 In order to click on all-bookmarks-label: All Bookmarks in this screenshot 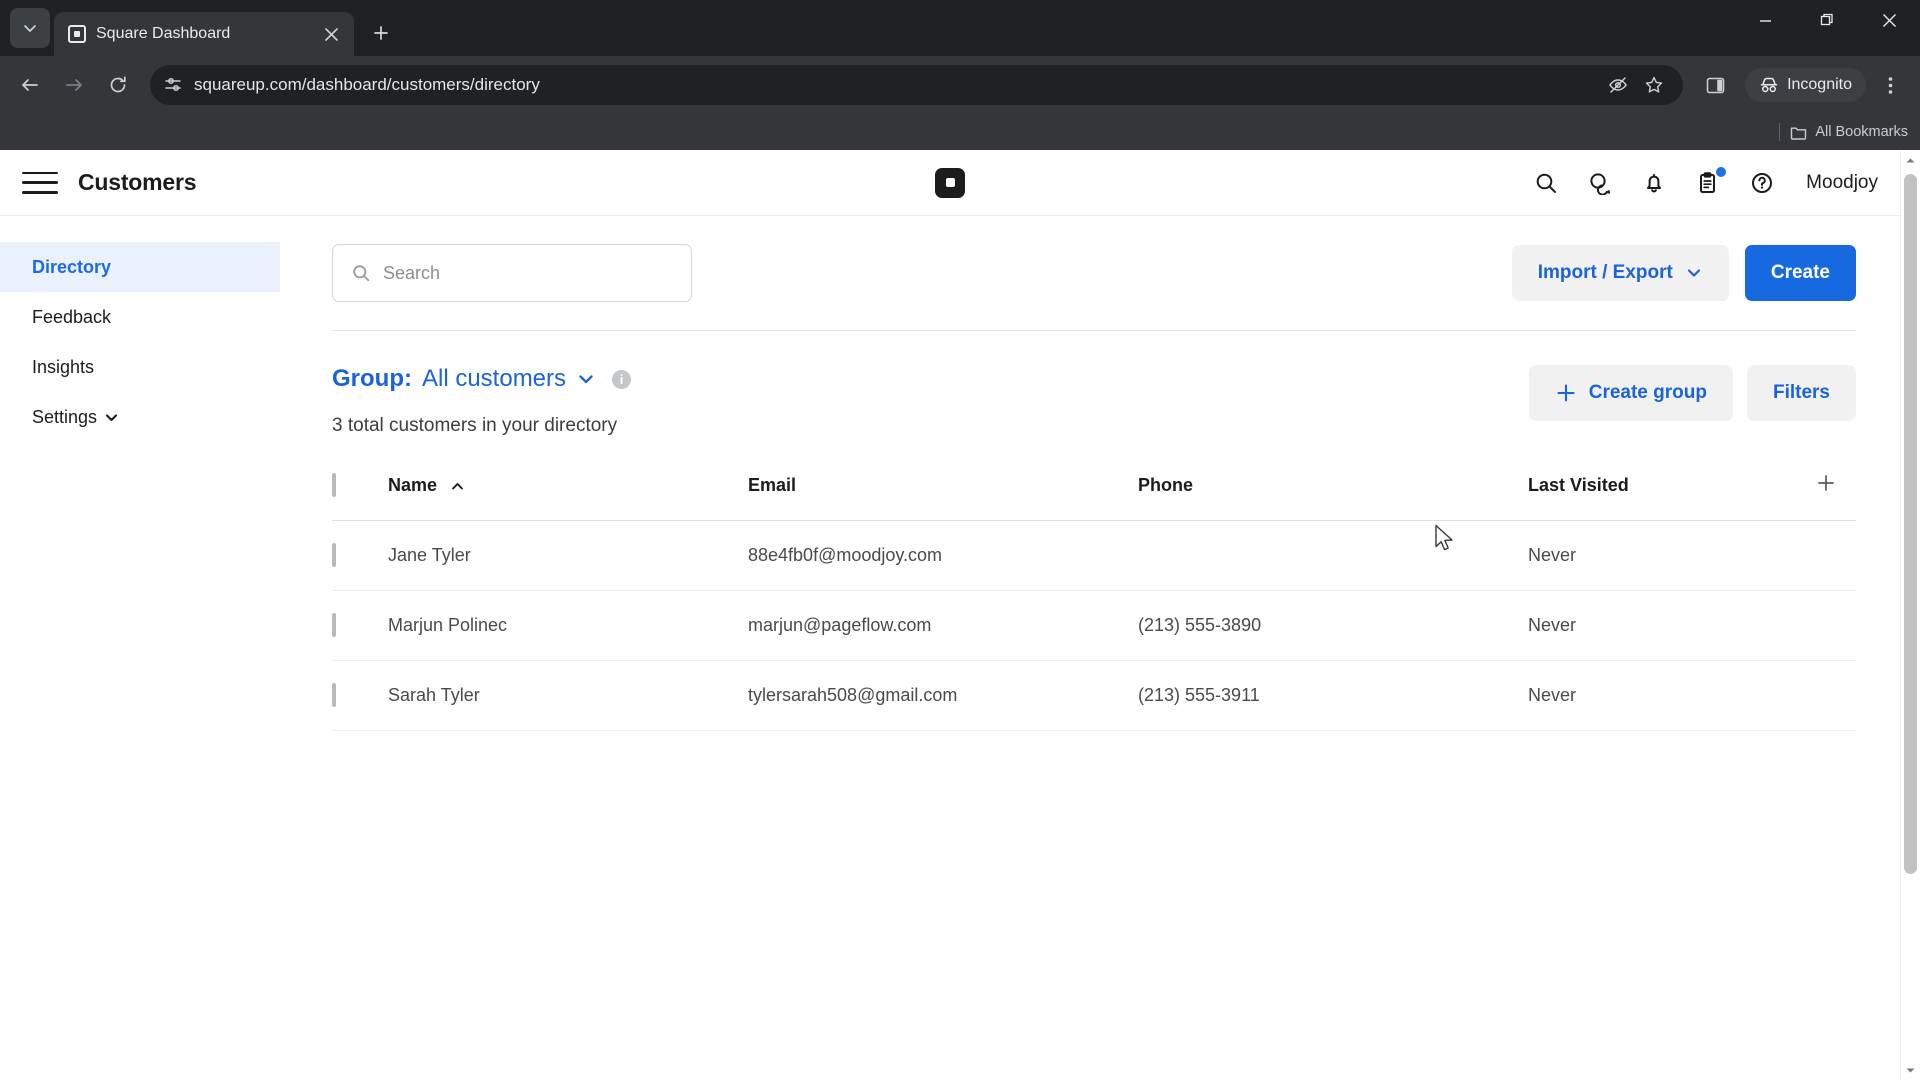, I will do `click(1861, 132)`.